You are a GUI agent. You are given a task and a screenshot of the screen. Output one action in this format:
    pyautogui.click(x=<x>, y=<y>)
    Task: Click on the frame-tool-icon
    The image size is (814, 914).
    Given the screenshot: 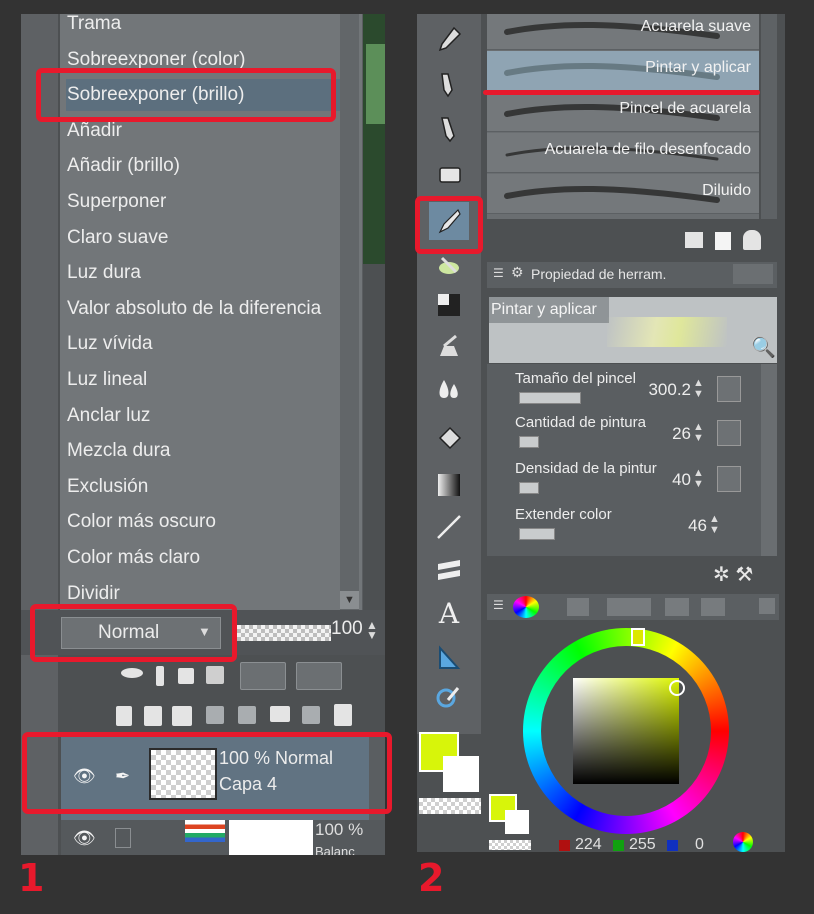 What is the action you would take?
    pyautogui.click(x=449, y=569)
    